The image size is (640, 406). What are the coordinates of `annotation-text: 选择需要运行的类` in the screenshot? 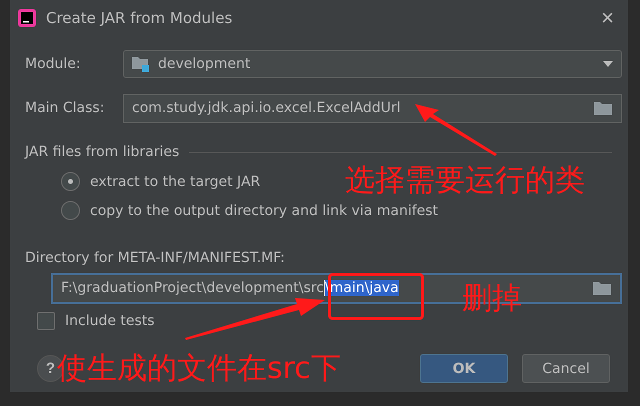 It's located at (465, 181).